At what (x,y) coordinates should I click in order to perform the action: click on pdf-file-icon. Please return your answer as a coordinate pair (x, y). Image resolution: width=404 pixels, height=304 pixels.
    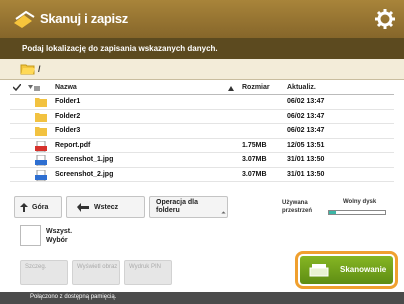
    Looking at the image, I should click on (41, 146).